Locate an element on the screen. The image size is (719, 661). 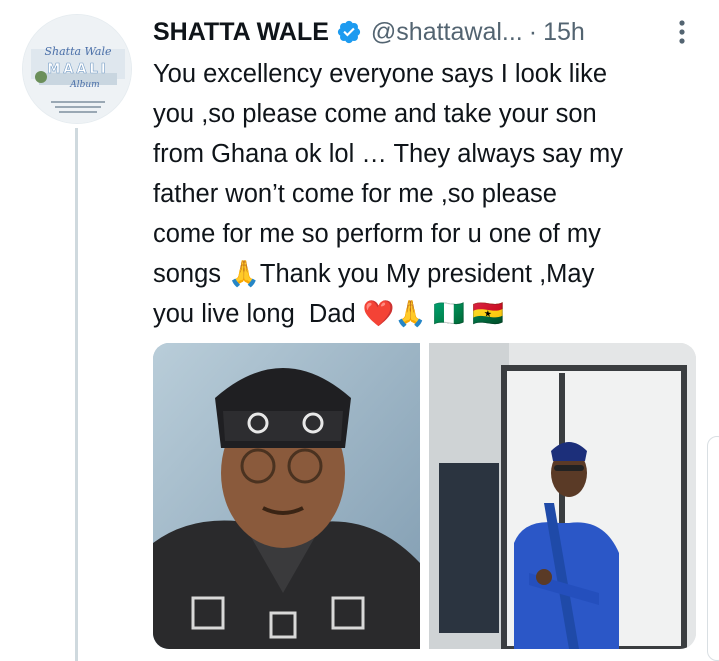
thread-line is located at coordinates (76, 394).